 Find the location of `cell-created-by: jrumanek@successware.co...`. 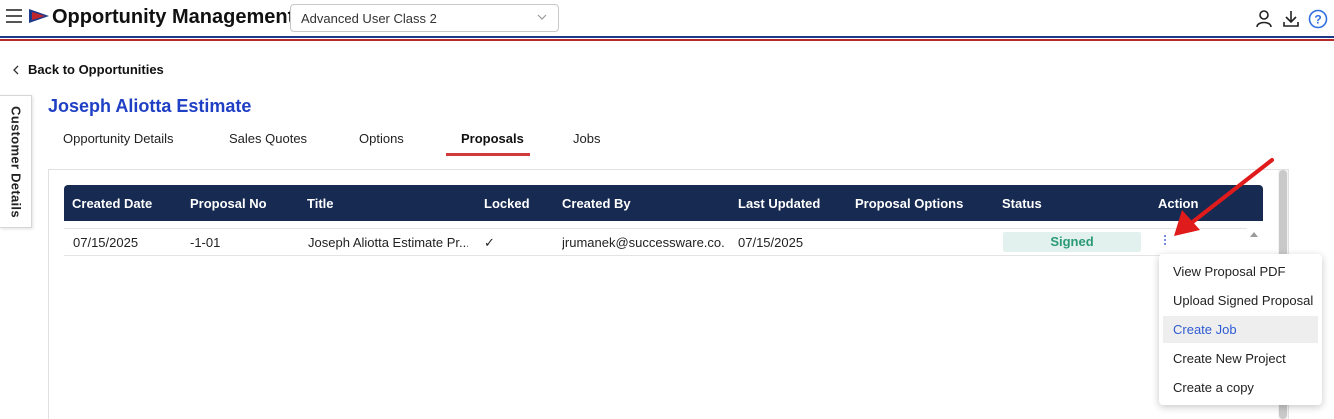

cell-created-by: jrumanek@successware.co... is located at coordinates (643, 242).